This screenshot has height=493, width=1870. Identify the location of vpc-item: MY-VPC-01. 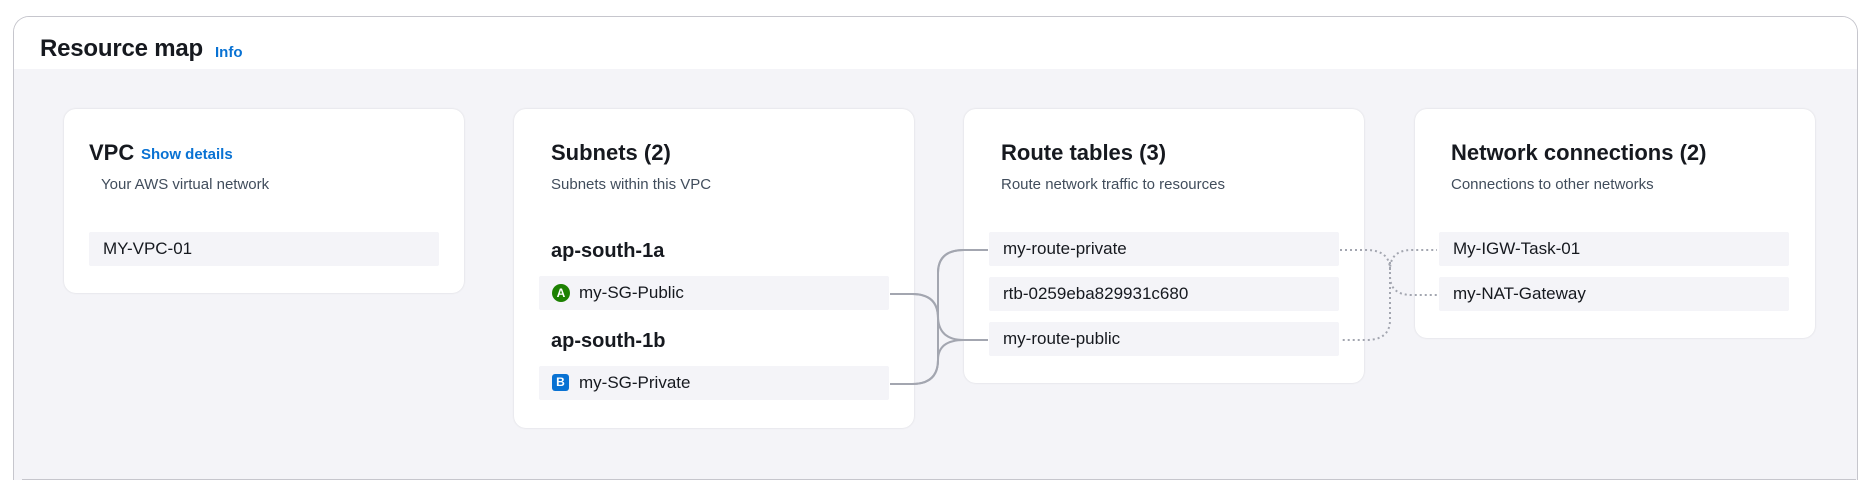
(264, 249).